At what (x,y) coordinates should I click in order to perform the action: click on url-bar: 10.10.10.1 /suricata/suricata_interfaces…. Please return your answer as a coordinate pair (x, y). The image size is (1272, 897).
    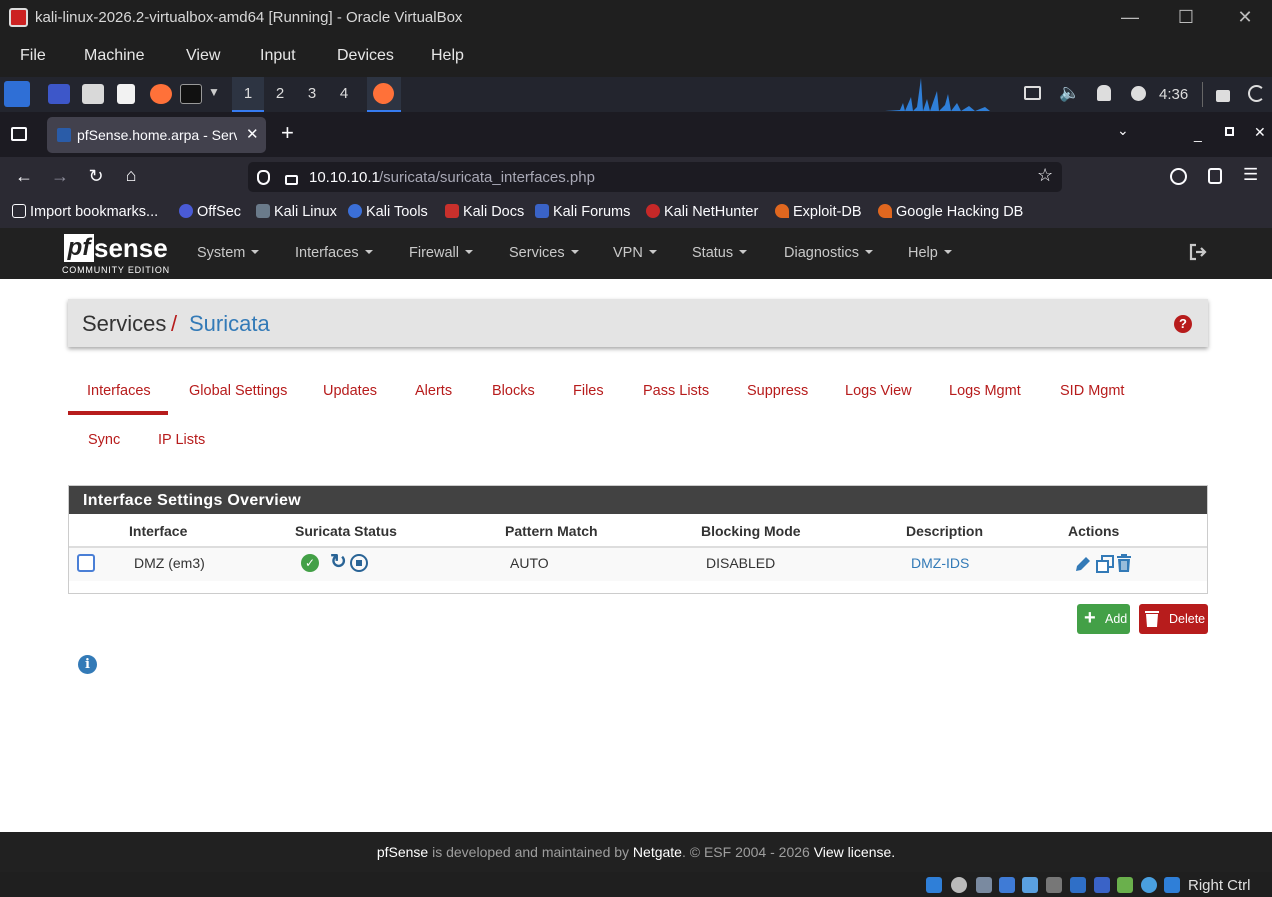
    Looking at the image, I should click on (655, 177).